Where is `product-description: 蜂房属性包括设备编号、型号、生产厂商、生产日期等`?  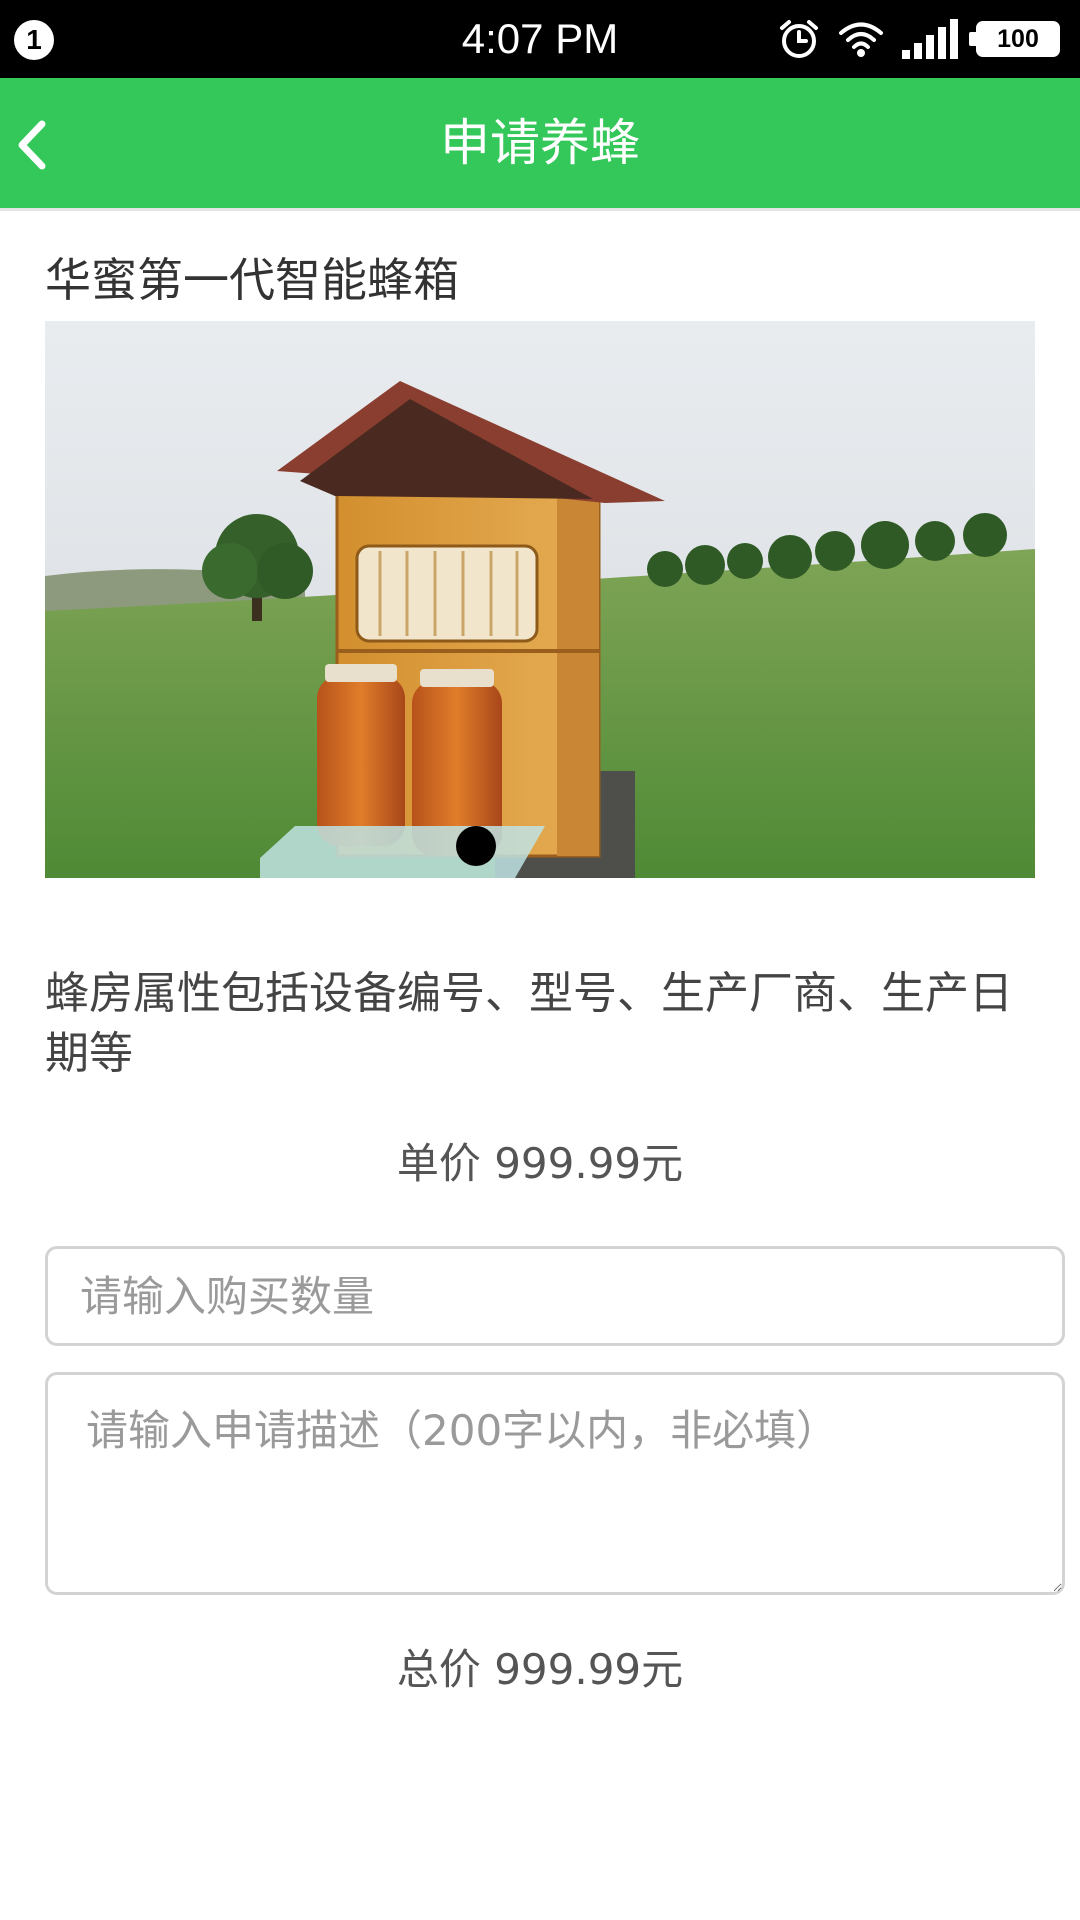
product-description: 蜂房属性包括设备编号、型号、生产厂商、生产日期等 is located at coordinates (529, 1023).